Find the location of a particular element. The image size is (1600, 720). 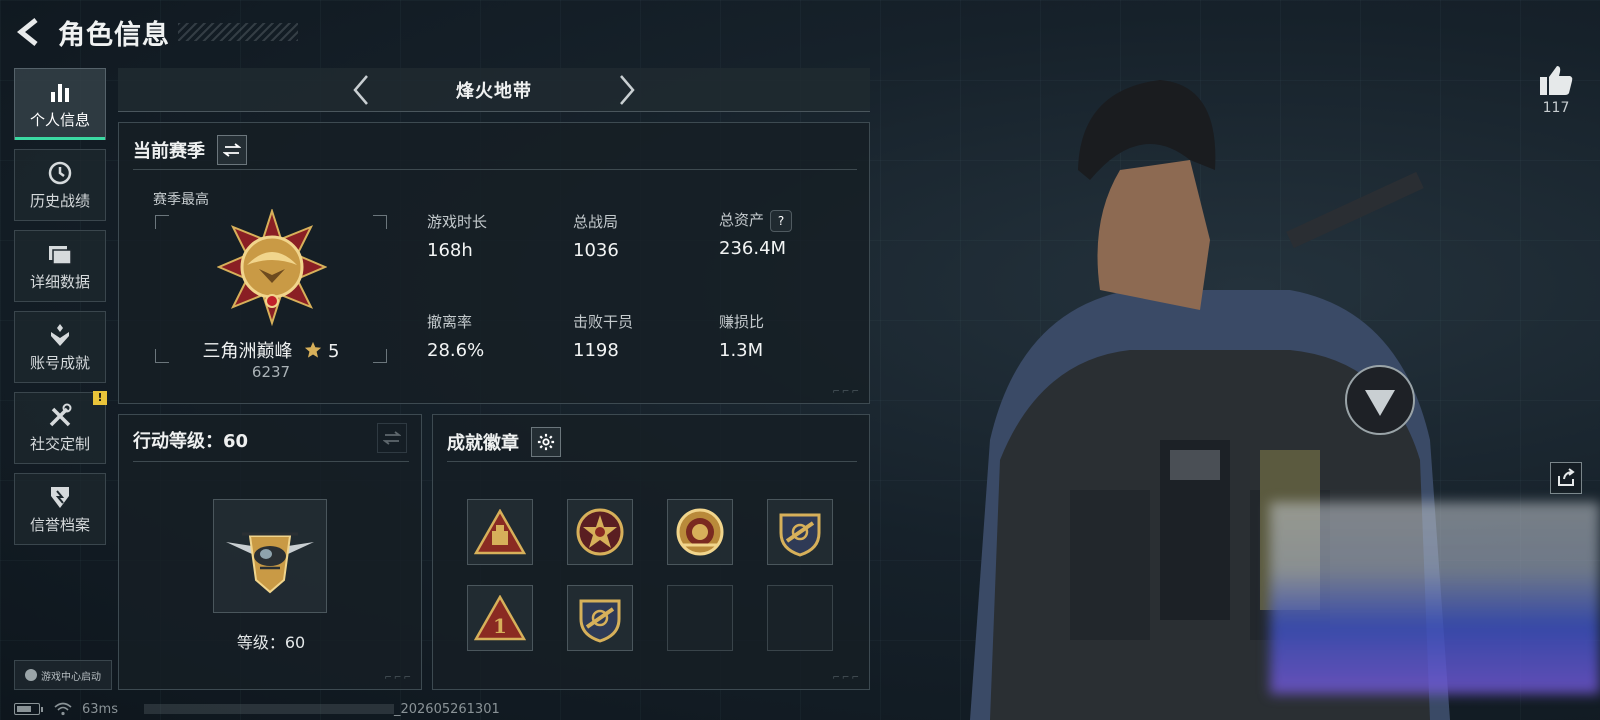

triangle-number-badge-icon: 1 is located at coordinates (500, 618).